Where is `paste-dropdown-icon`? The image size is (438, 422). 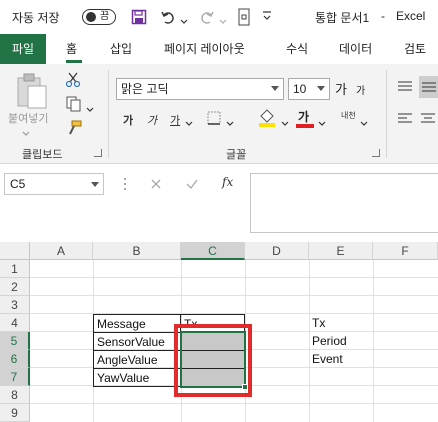
paste-dropdown-icon is located at coordinates (26, 133).